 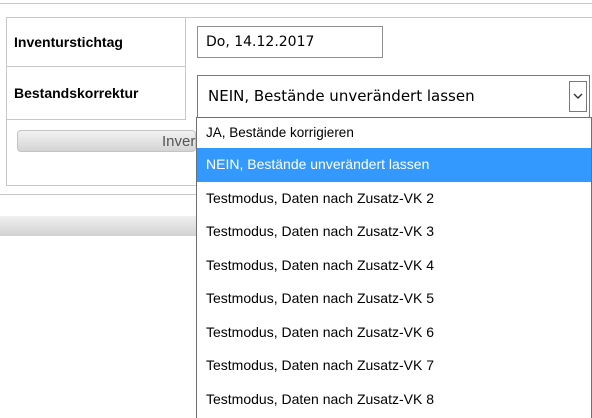 What do you see at coordinates (394, 232) in the screenshot?
I see `dropdown-option: Testmodus, Daten nach Zusatz-VK 3` at bounding box center [394, 232].